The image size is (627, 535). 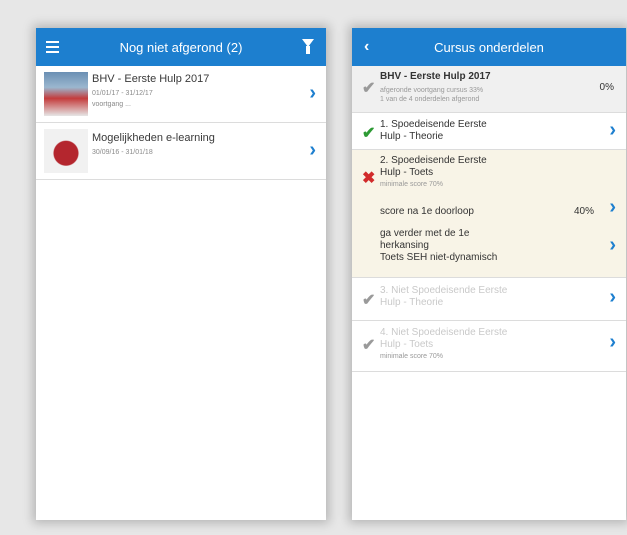 What do you see at coordinates (427, 211) in the screenshot?
I see `score-label: score na 1e doorloop` at bounding box center [427, 211].